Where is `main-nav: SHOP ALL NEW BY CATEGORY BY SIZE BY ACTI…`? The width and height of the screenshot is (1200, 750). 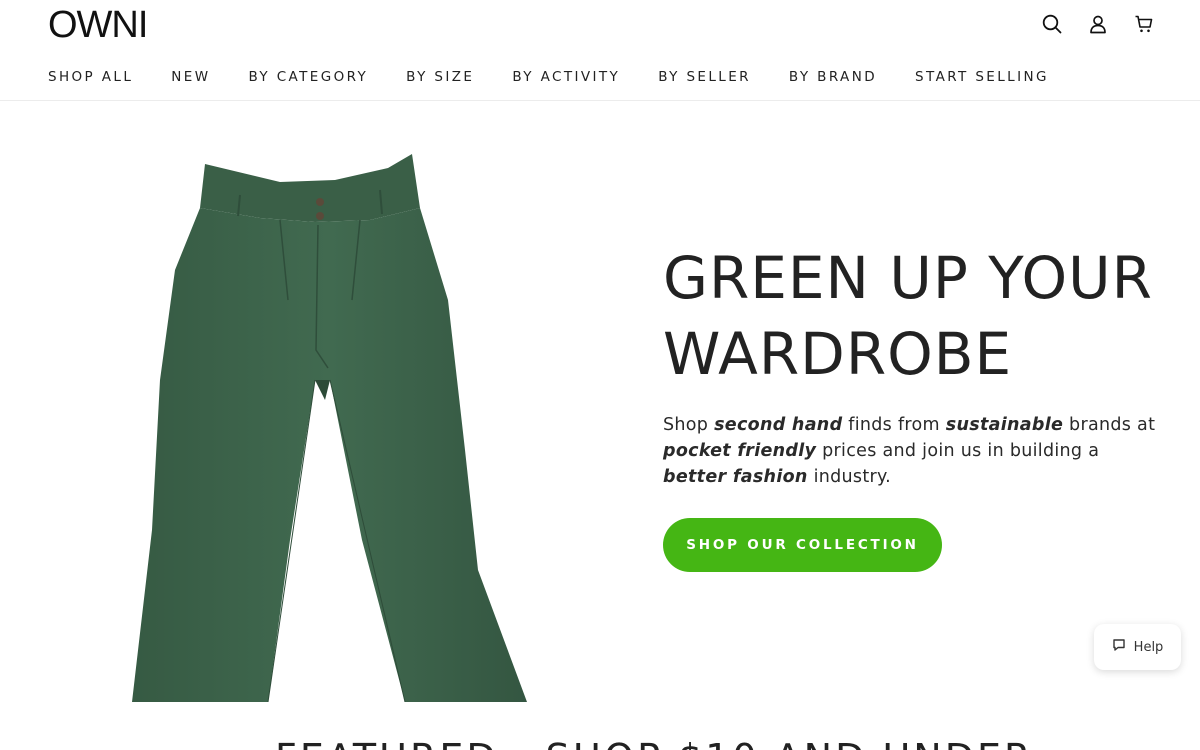 main-nav: SHOP ALL NEW BY CATEGORY BY SIZE BY ACTI… is located at coordinates (567, 77).